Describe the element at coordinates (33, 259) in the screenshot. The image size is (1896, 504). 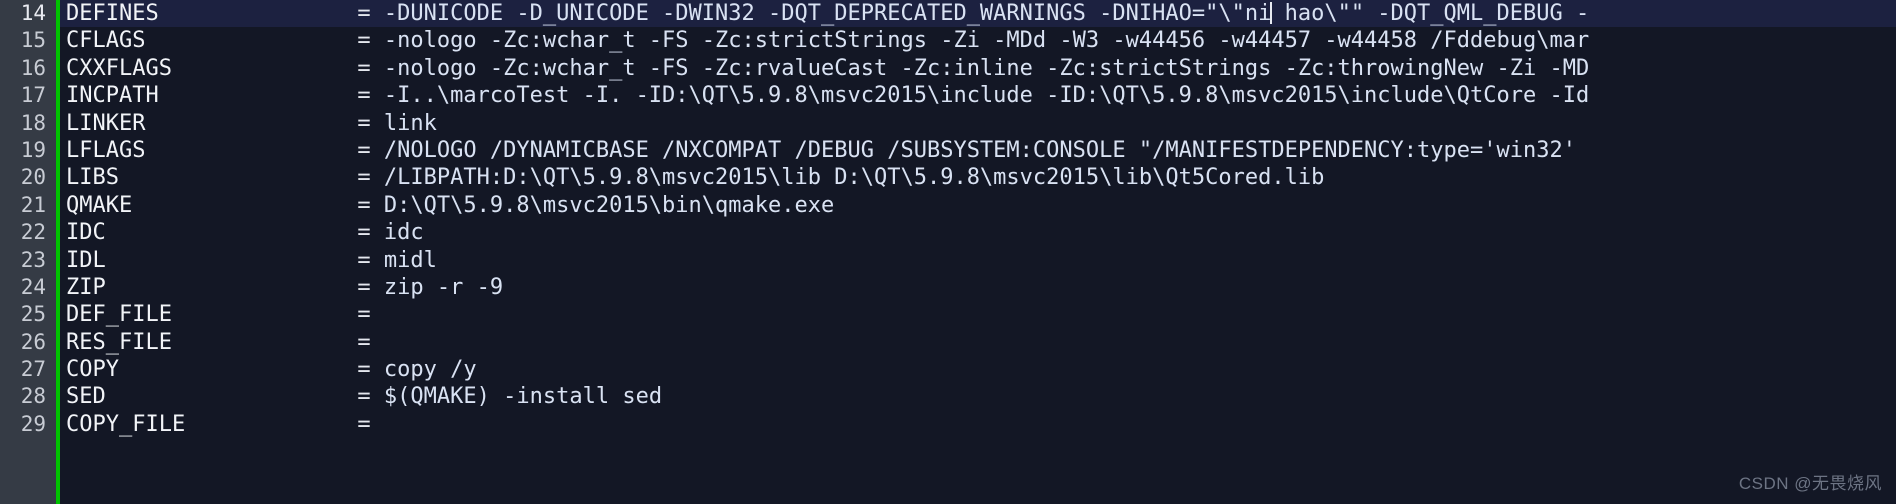
I see `line-number: 23` at that location.